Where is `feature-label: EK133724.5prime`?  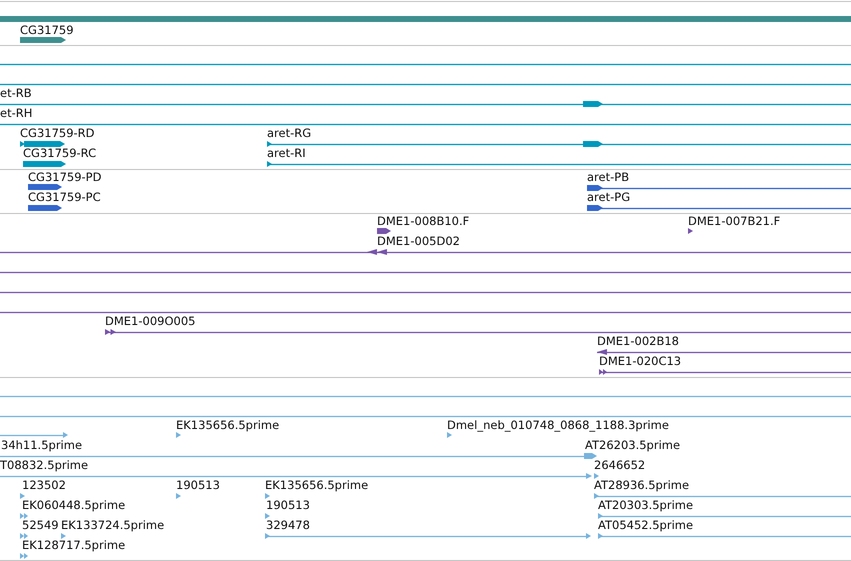
feature-label: EK133724.5prime is located at coordinates (112, 525).